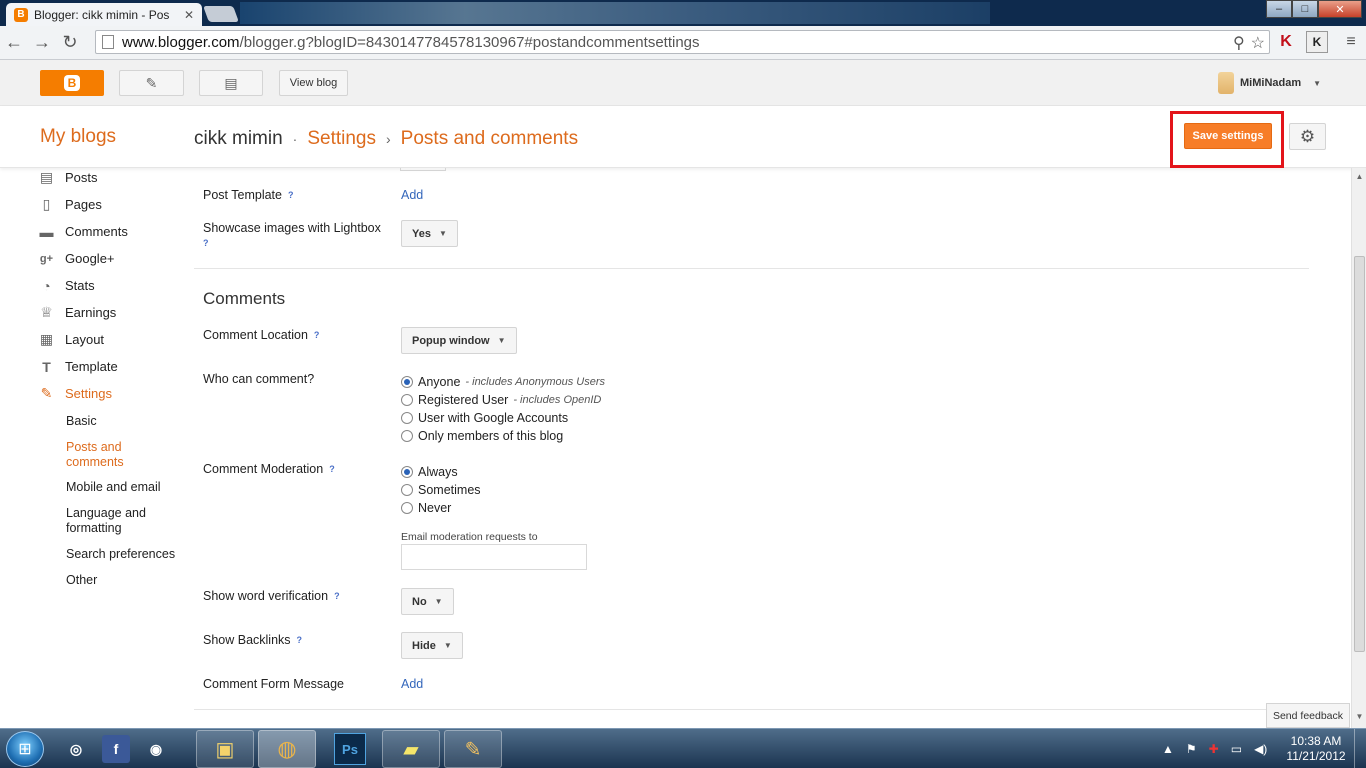  Describe the element at coordinates (432, 645) in the screenshot. I see `show-backlinks-select: Hide ▼` at that location.